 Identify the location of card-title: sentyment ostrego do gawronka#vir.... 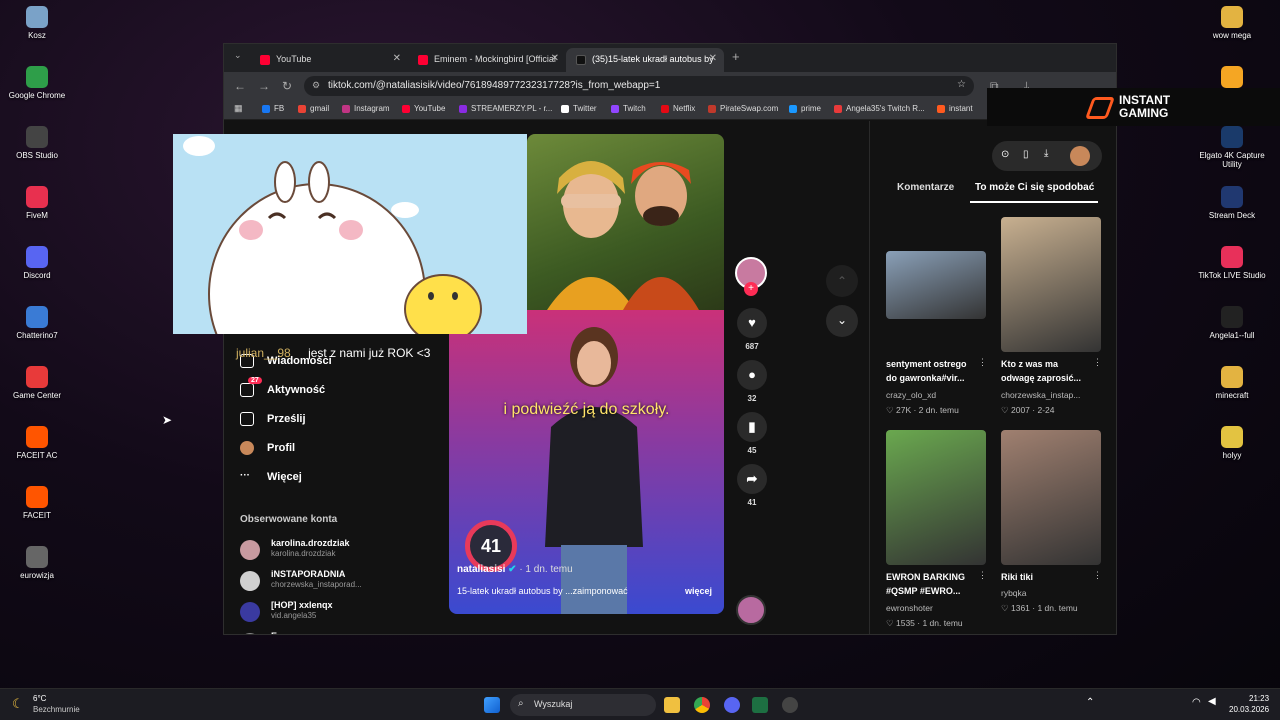
(932, 371).